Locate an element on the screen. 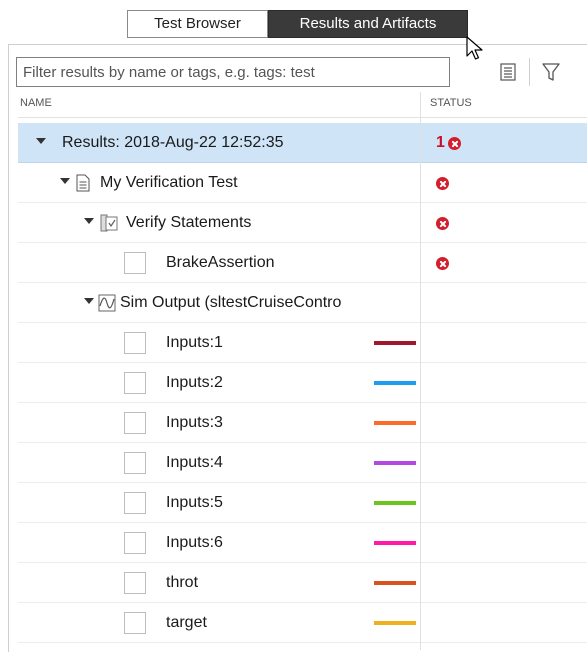  filter-input is located at coordinates (233, 72).